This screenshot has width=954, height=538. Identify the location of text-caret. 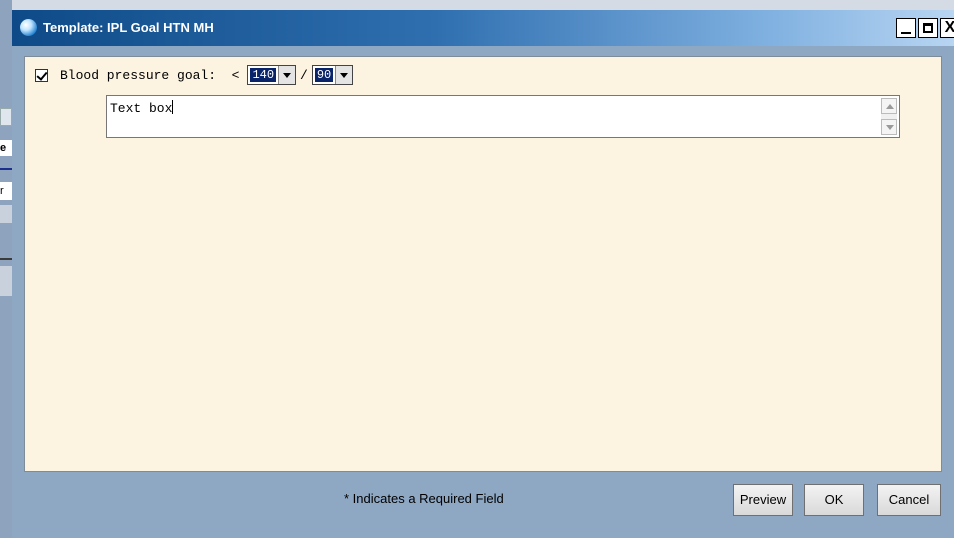
(173, 107).